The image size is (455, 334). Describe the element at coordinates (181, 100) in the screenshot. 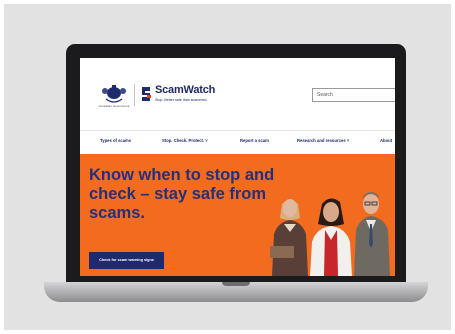

I see `scamwatch-tagline: Stop. Better safe than scammed.` at that location.